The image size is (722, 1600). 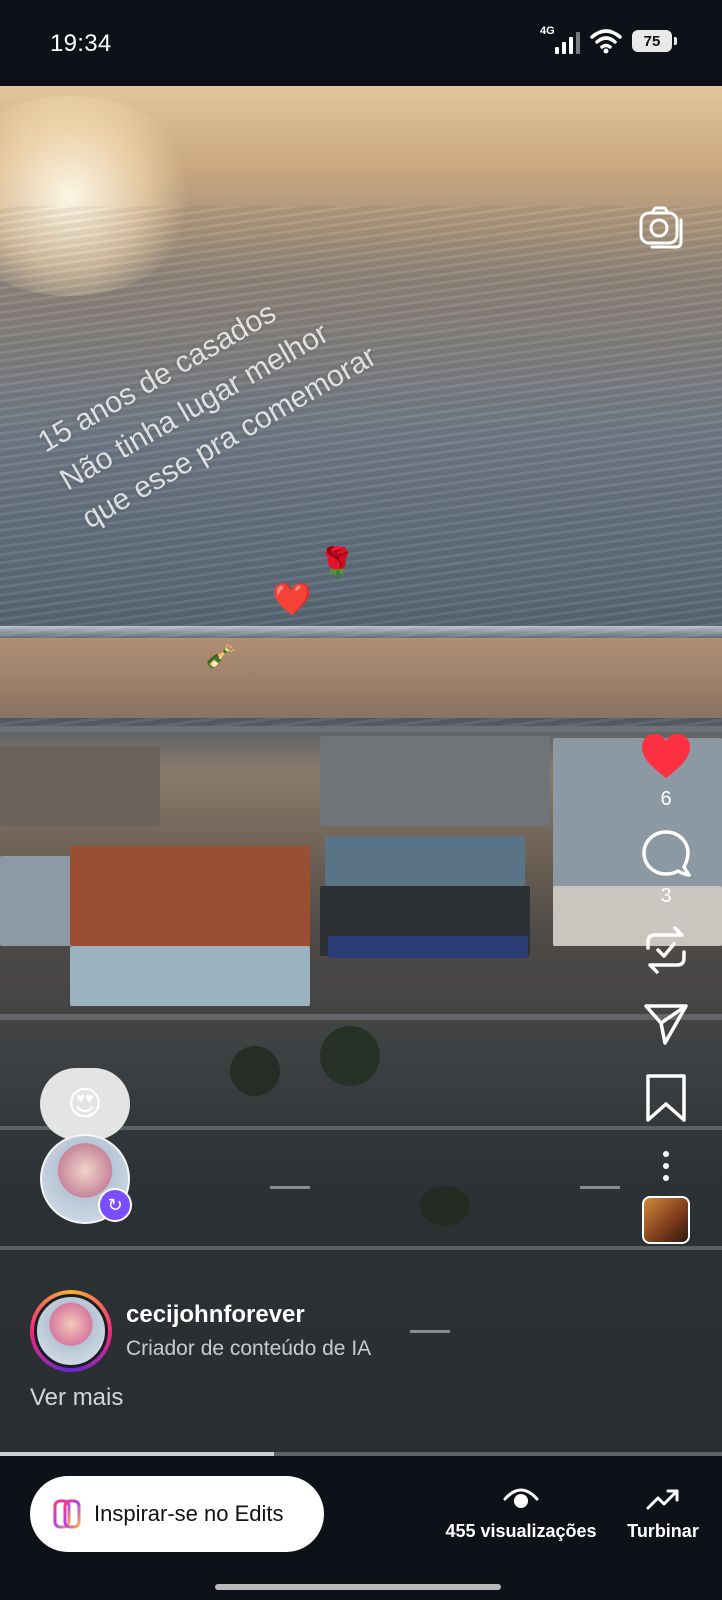 What do you see at coordinates (666, 896) in the screenshot?
I see `comment-count: 3` at bounding box center [666, 896].